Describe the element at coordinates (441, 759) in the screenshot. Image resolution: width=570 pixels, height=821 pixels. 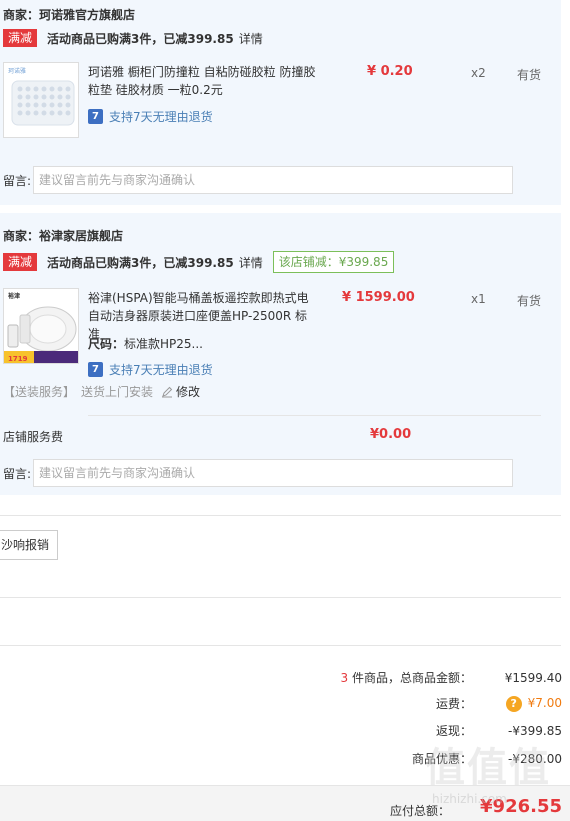
I see `coupon-label: 商品优惠：` at that location.